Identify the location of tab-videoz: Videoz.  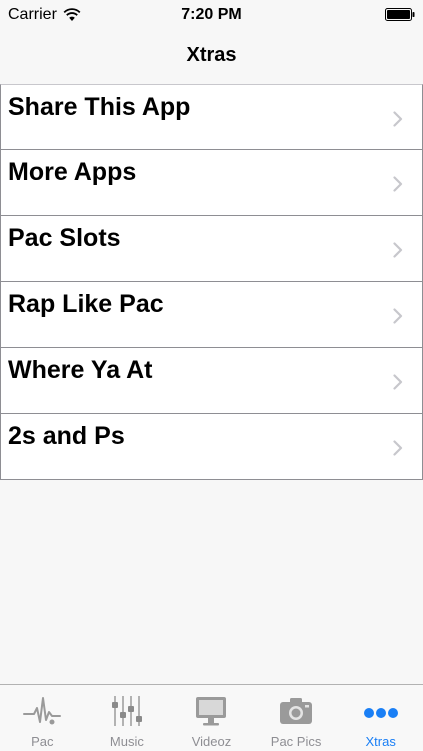
(211, 718).